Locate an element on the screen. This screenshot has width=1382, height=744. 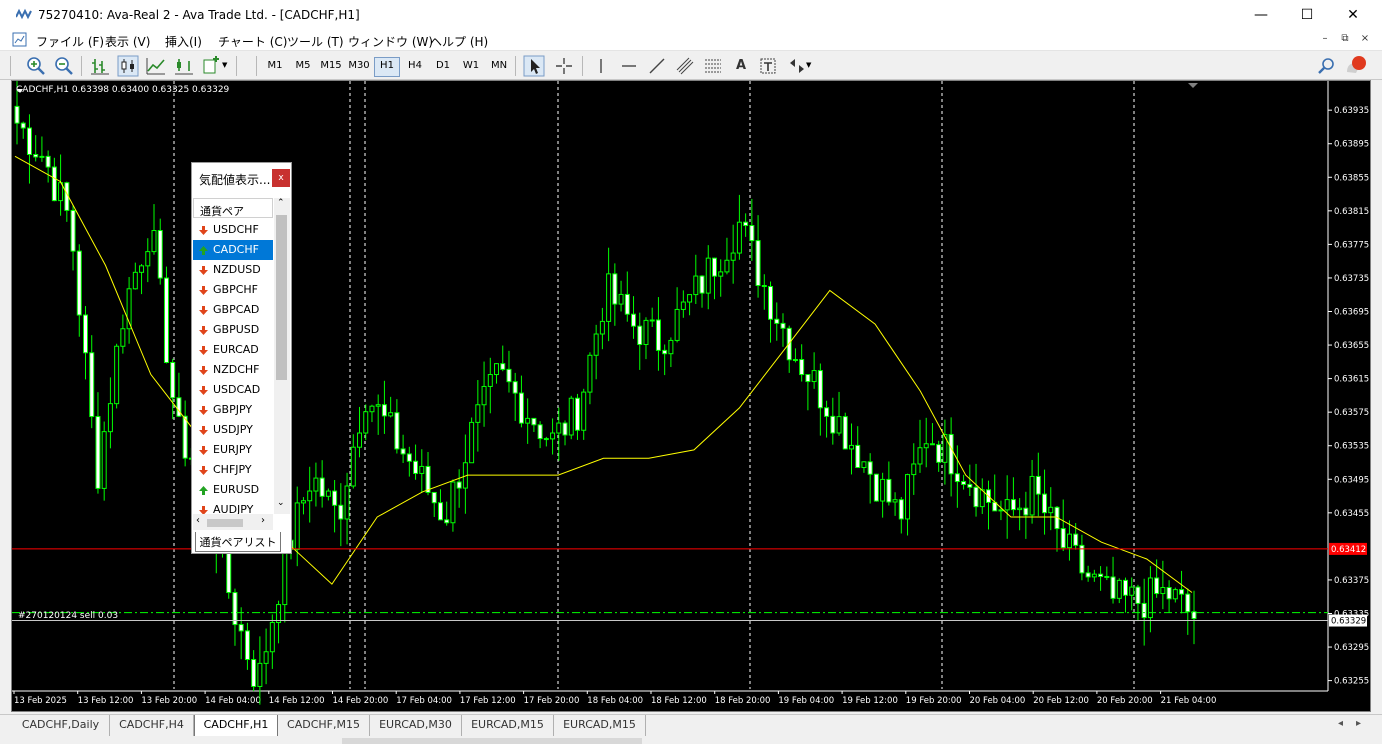
tab-cadchf-h4: CADCHF,H4 is located at coordinates (152, 726).